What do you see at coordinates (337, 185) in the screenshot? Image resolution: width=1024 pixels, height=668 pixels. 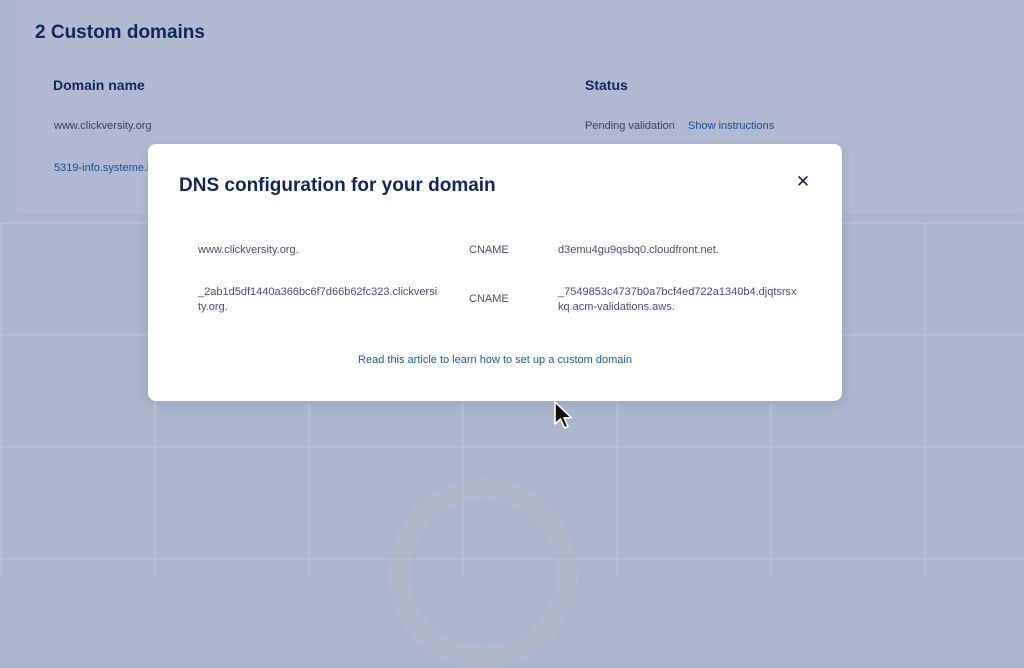 I see `modal-title: DNS configuration for your domain` at bounding box center [337, 185].